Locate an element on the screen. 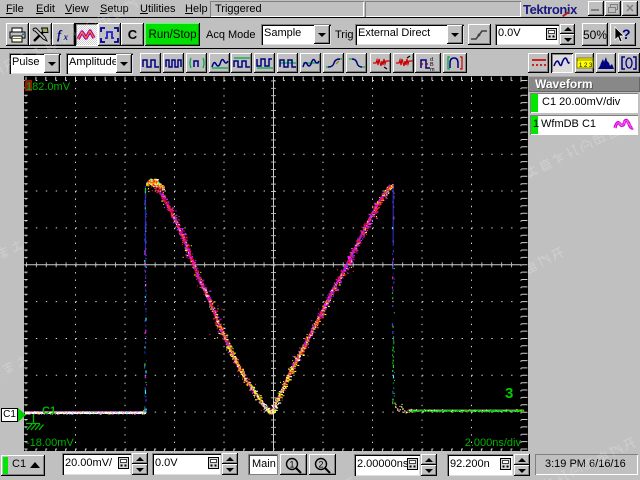 This screenshot has width=640, height=480. svg-text: m is located at coordinates (432, 69).